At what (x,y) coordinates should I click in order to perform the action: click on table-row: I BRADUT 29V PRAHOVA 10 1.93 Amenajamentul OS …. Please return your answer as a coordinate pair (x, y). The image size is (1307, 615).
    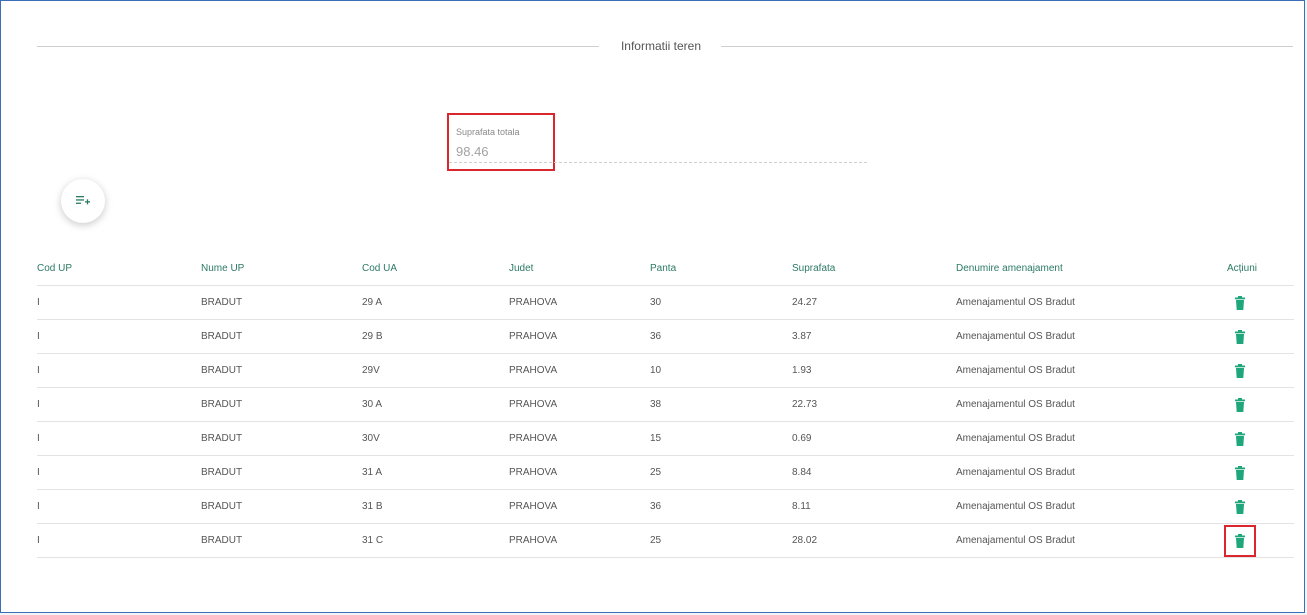
    Looking at the image, I should click on (665, 370).